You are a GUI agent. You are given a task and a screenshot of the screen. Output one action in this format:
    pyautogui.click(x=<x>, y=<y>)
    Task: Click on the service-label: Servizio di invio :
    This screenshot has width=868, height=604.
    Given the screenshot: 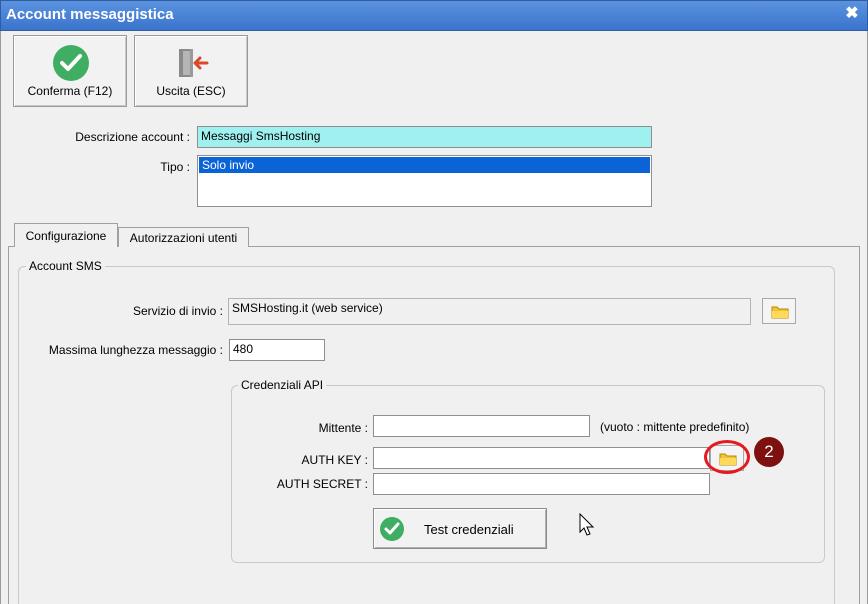 What is the action you would take?
    pyautogui.click(x=177, y=311)
    